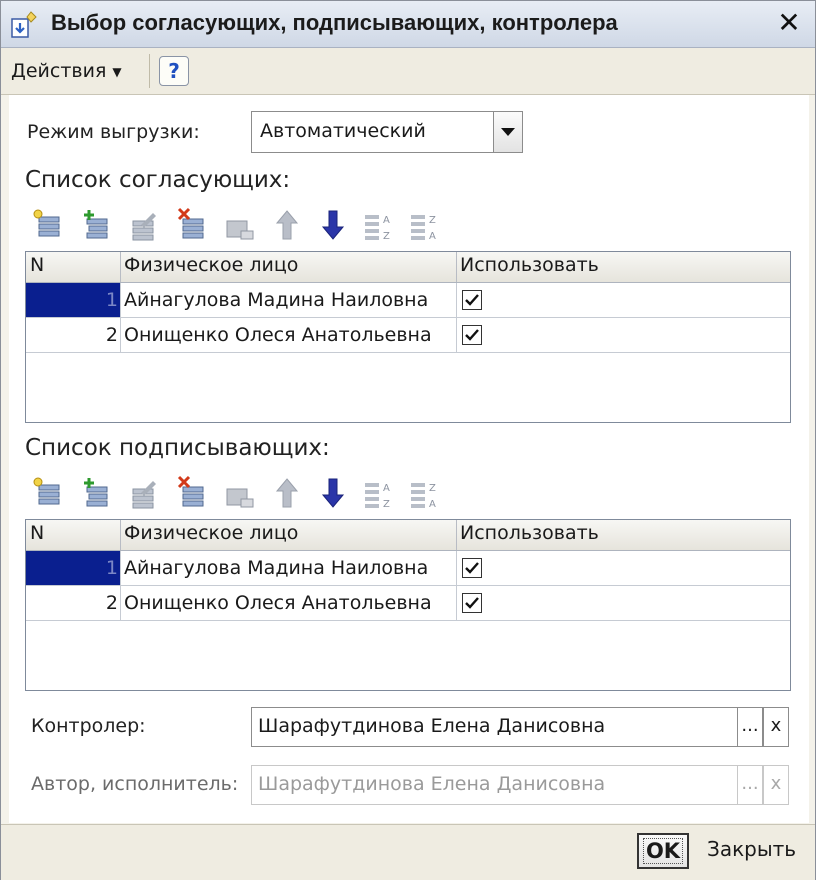 This screenshot has height=880, width=816. I want to click on actions-menu: Действия ▼, so click(66, 71).